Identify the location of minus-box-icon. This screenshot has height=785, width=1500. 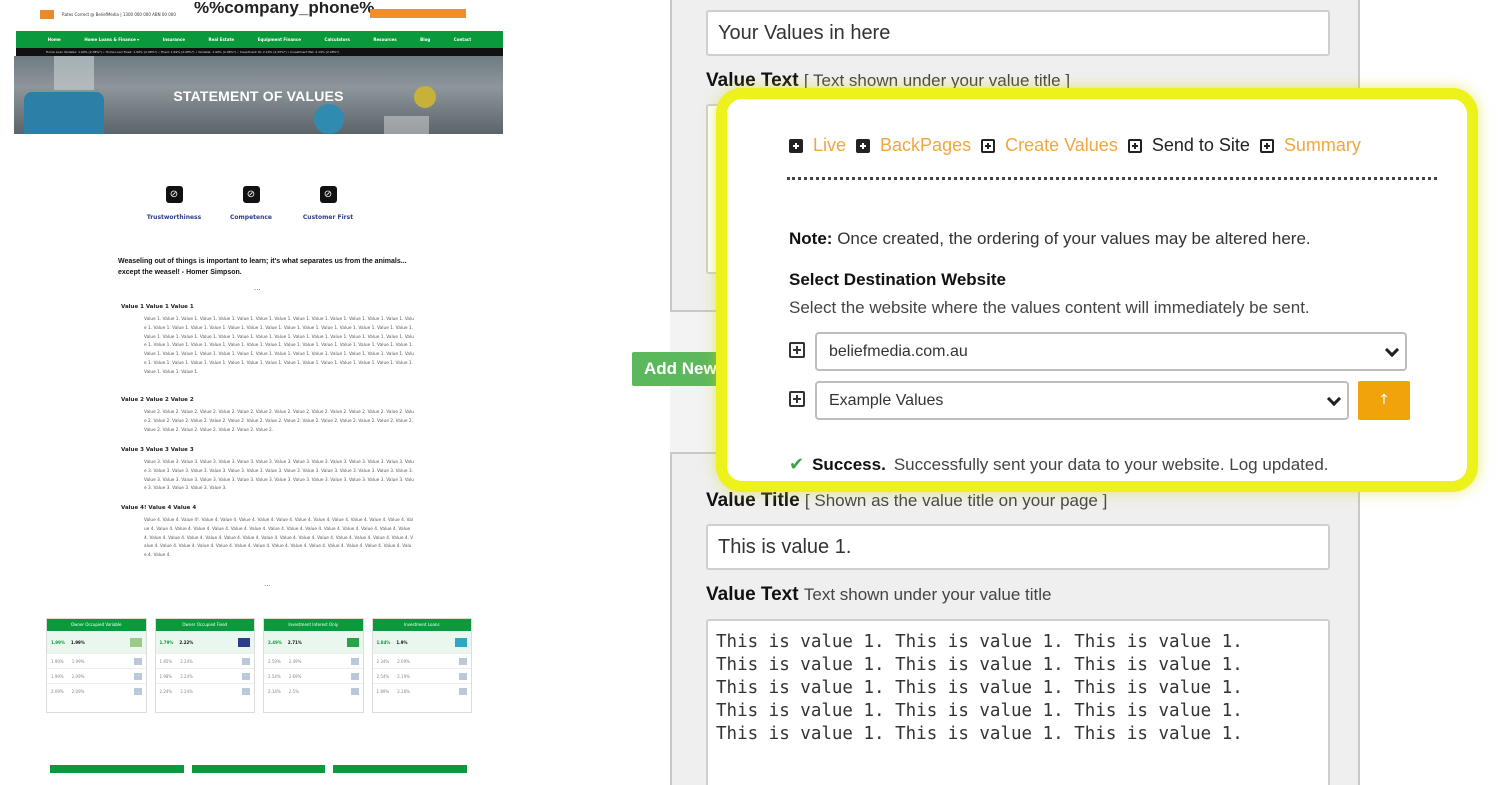
(863, 145).